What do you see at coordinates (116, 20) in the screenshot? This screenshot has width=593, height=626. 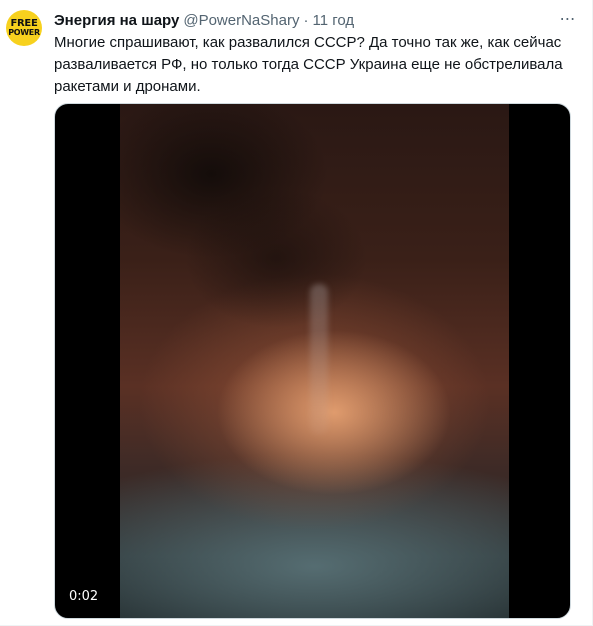 I see `display-name: Энергия на шару` at bounding box center [116, 20].